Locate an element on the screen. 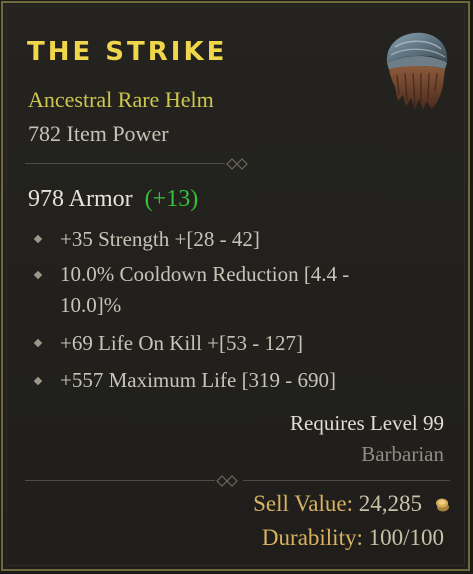 The height and width of the screenshot is (574, 473). affix-text: +557 Maximum Life [319 - 690] is located at coordinates (198, 380).